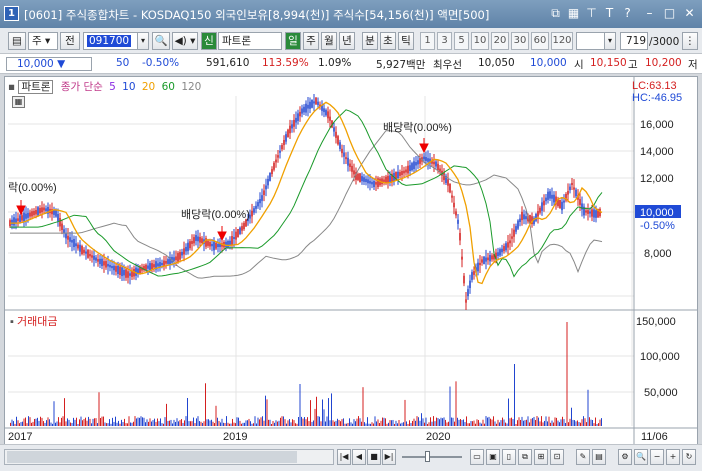 The width and height of the screenshot is (702, 471). What do you see at coordinates (557, 457) in the screenshot?
I see `fit-icon: ⊡` at bounding box center [557, 457].